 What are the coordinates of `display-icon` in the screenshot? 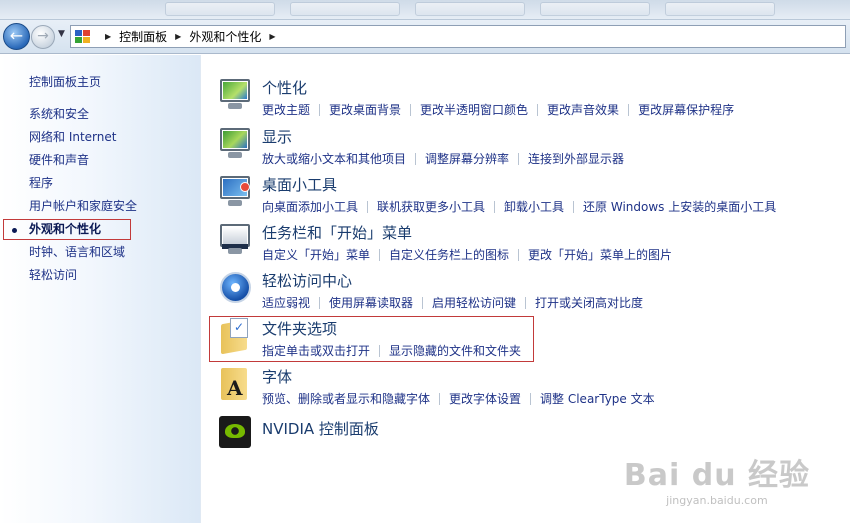 It's located at (235, 144).